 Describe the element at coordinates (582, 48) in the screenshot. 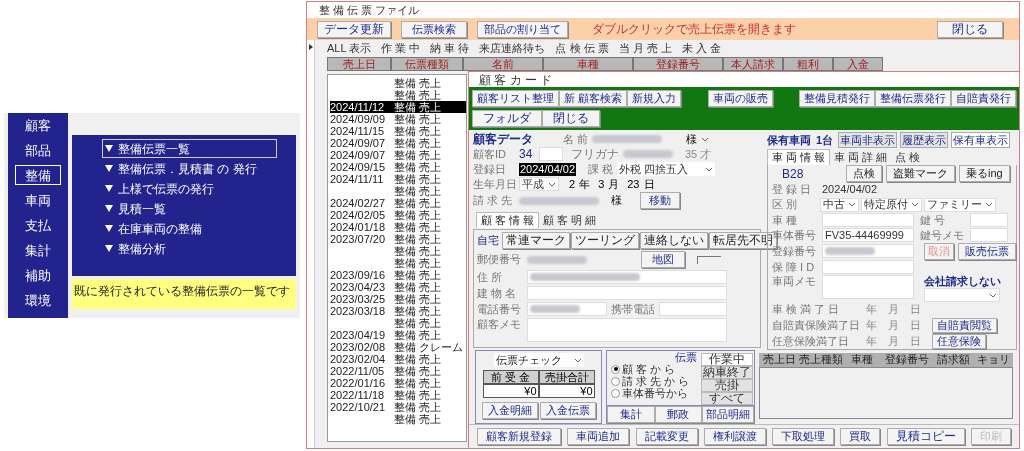

I see `filter-tab: 点 検 伝 票` at that location.